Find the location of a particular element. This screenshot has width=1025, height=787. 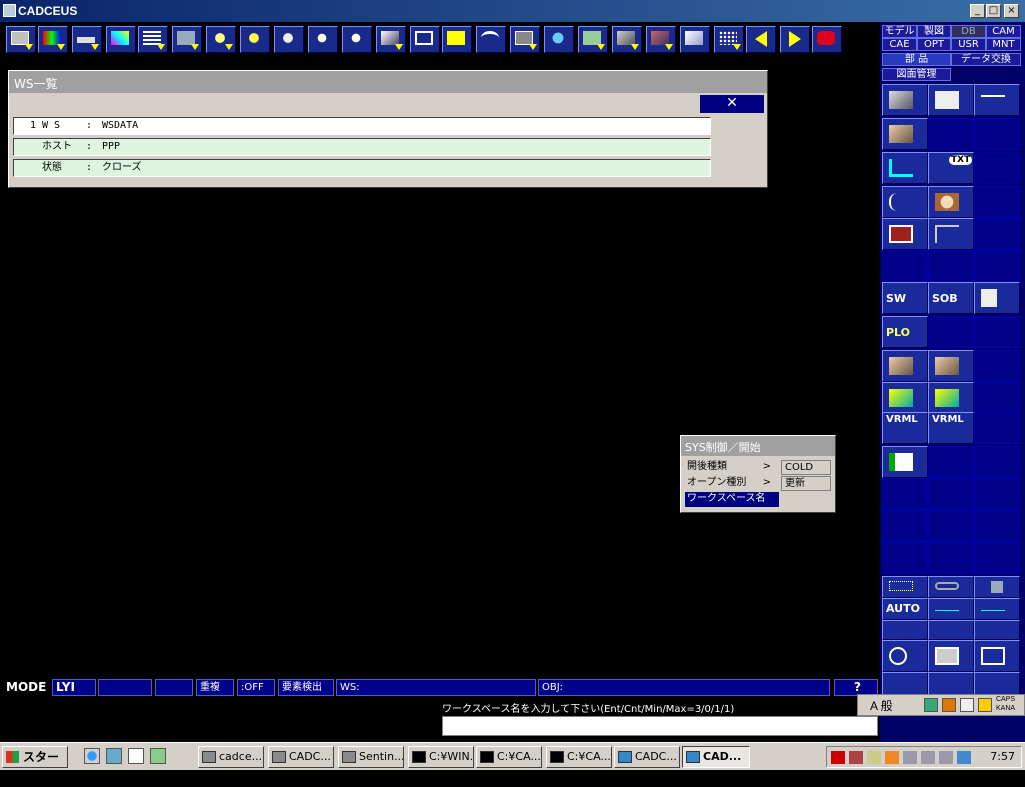

minimize-button: _ is located at coordinates (977, 11).